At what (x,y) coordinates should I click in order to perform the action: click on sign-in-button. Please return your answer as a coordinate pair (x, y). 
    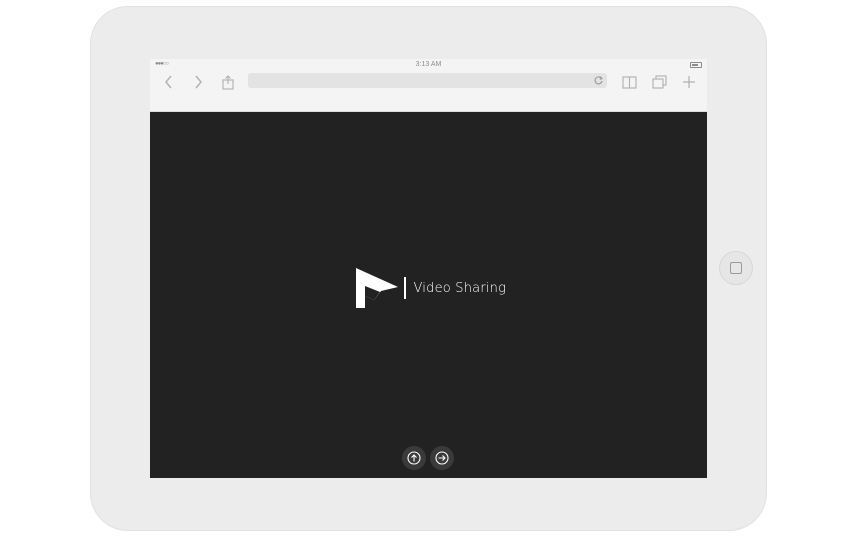
    Looking at the image, I should click on (442, 458).